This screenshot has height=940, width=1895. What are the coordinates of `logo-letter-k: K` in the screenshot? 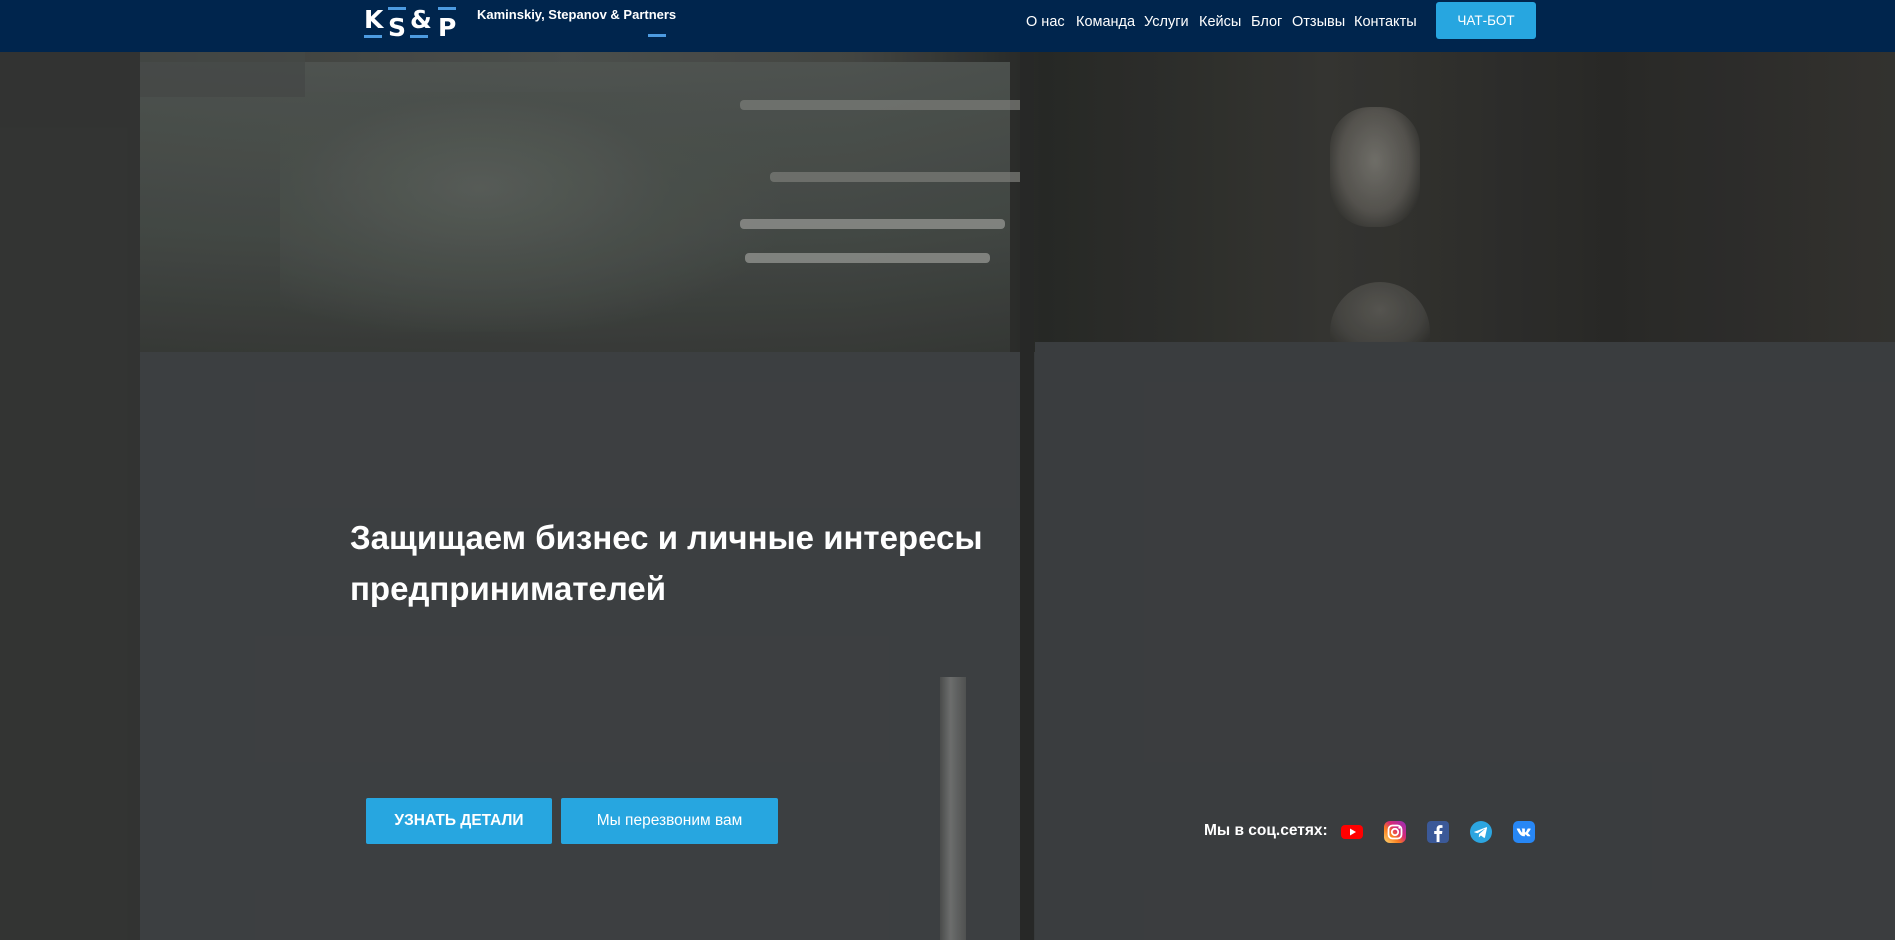 It's located at (374, 19).